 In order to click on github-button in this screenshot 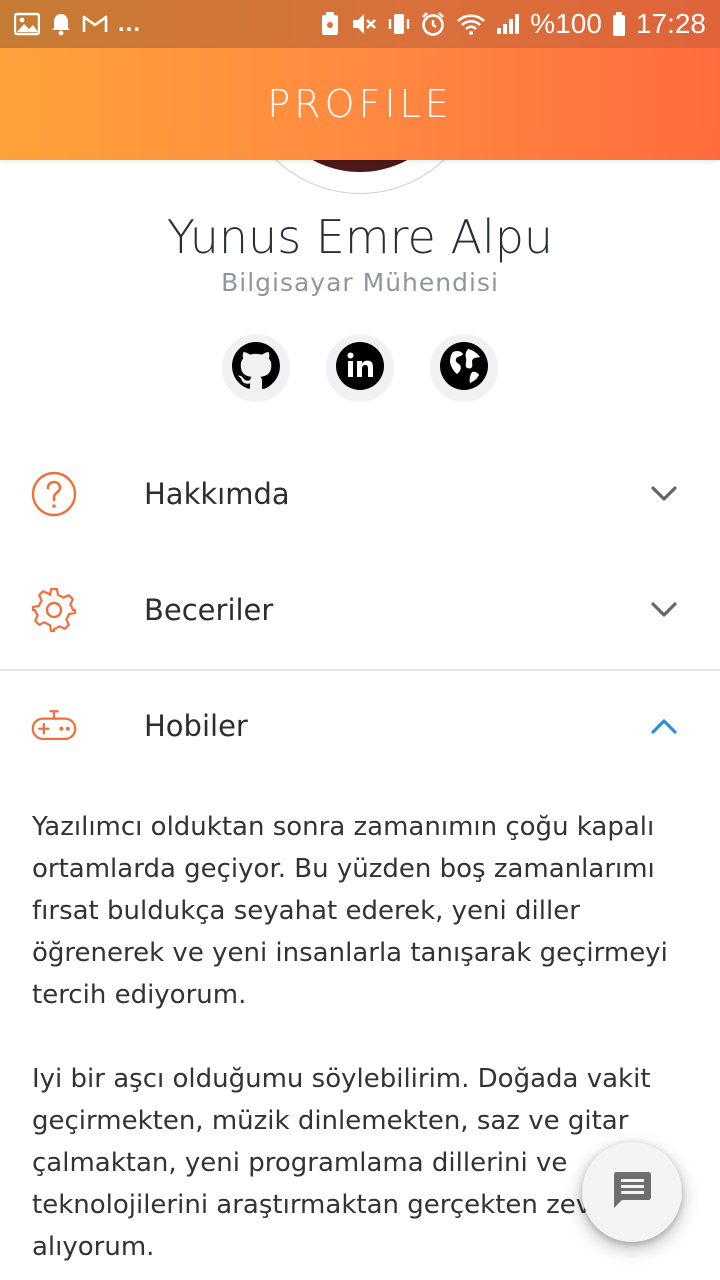, I will do `click(256, 368)`.